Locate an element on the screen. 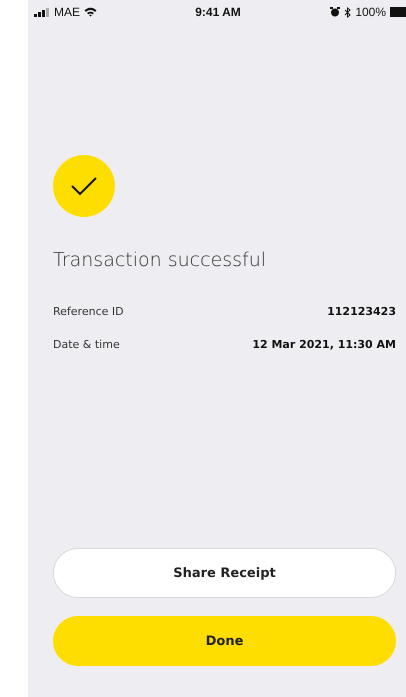 The width and height of the screenshot is (406, 697). detail-value: 112123423 is located at coordinates (361, 311).